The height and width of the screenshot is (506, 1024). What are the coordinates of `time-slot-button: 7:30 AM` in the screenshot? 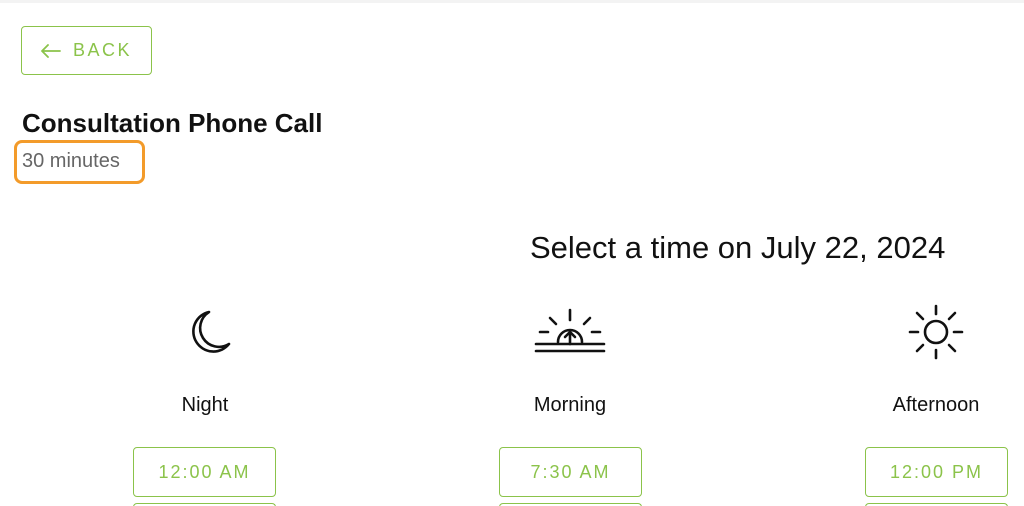 It's located at (570, 472).